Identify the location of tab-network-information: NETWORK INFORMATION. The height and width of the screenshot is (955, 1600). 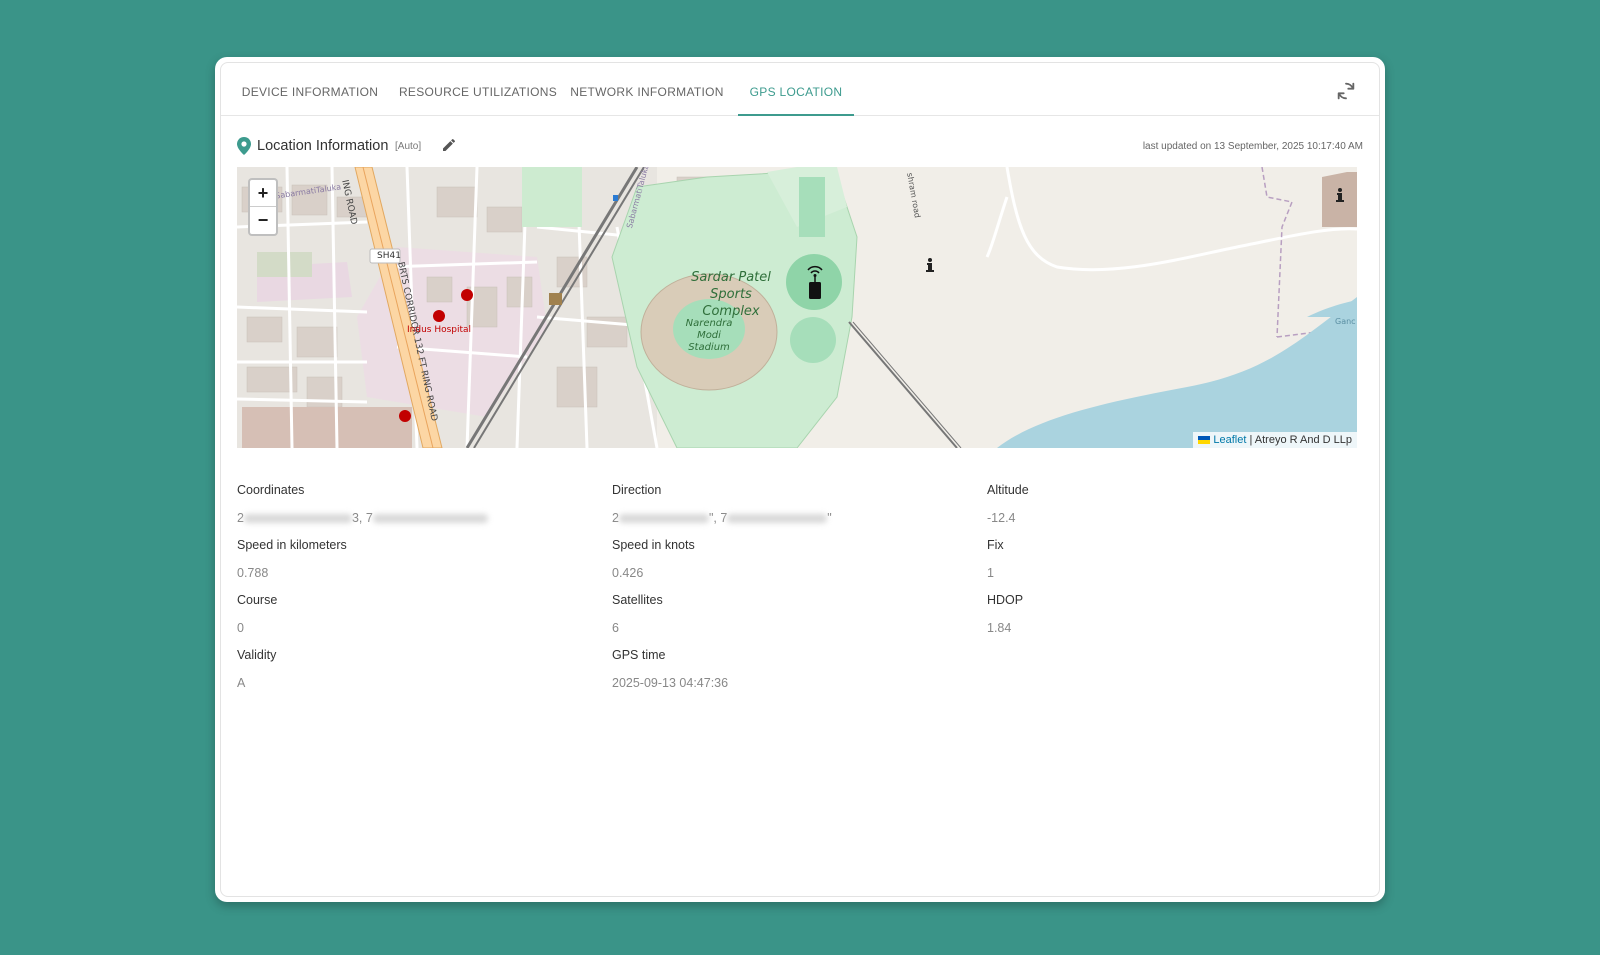
(647, 89).